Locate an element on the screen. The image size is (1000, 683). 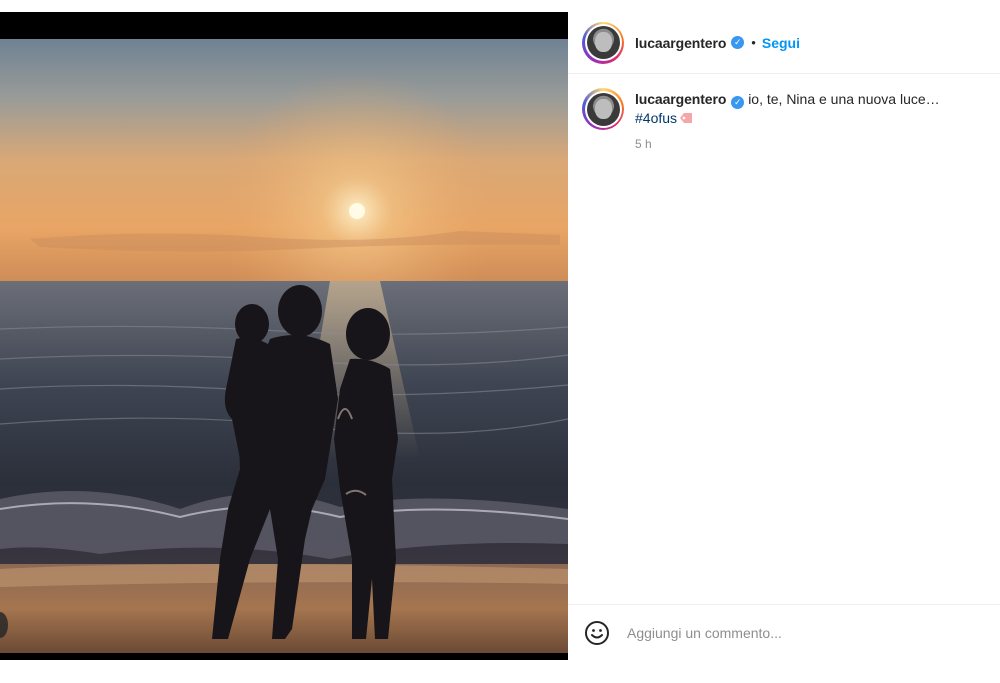
avatar is located at coordinates (603, 42).